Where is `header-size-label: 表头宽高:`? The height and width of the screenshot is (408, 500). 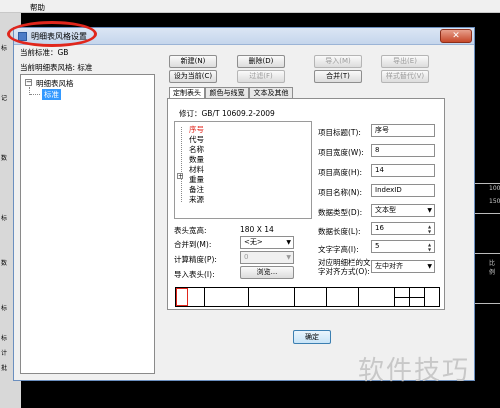 header-size-label: 表头宽高: is located at coordinates (190, 230).